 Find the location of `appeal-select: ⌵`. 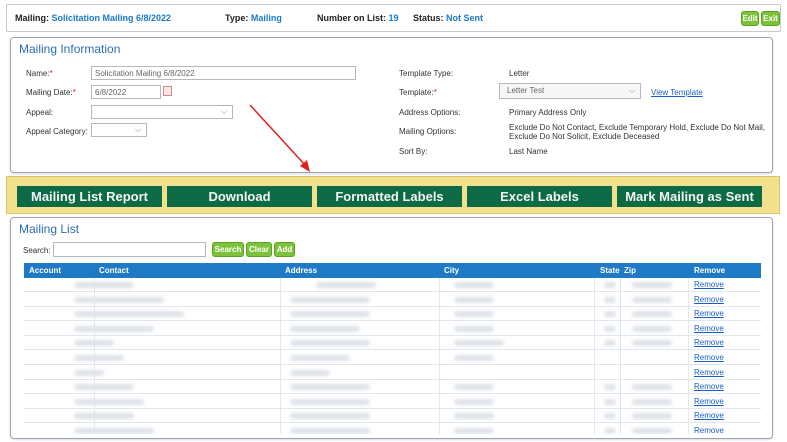

appeal-select: ⌵ is located at coordinates (162, 112).